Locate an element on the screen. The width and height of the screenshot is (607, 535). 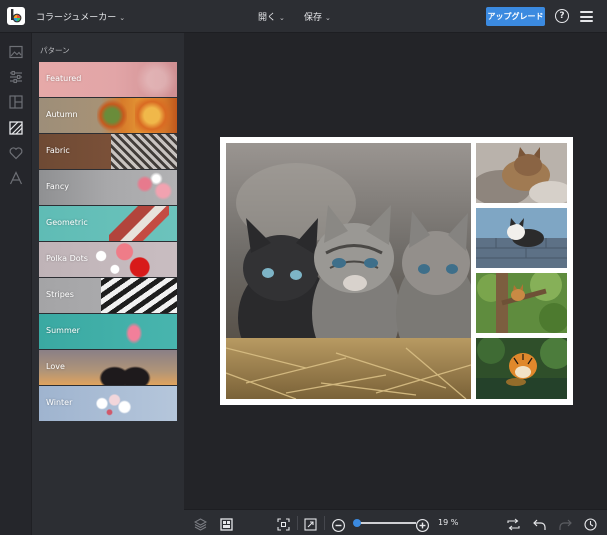
befunky-logo is located at coordinates (16, 16).